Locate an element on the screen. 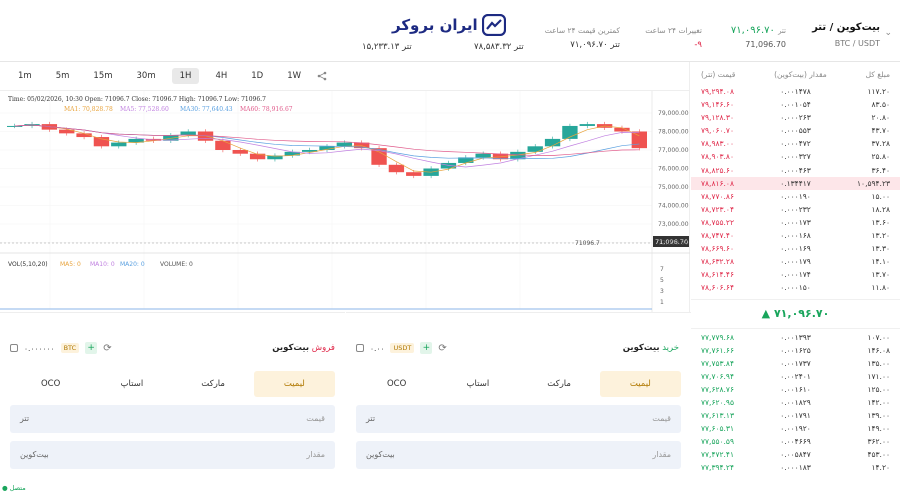  ask-row: ۷۸,۶۰۶.۶۴ ۰.۰۰۰۱۵۰ ۱۱.۸۰ is located at coordinates (795, 287).